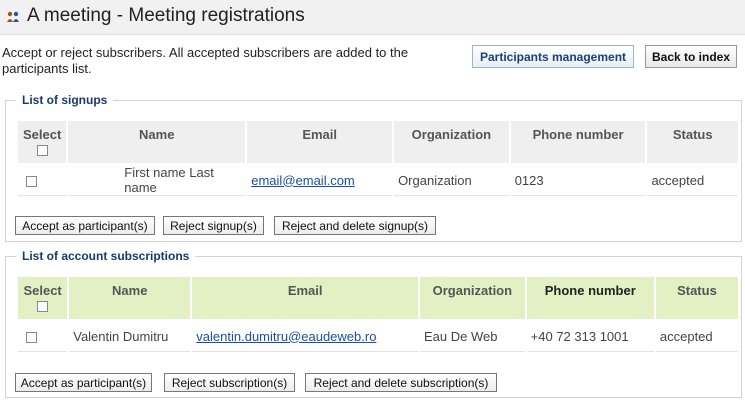  Describe the element at coordinates (372, 17) in the screenshot. I see `title-bar: A meeting - Meeting registrations` at that location.